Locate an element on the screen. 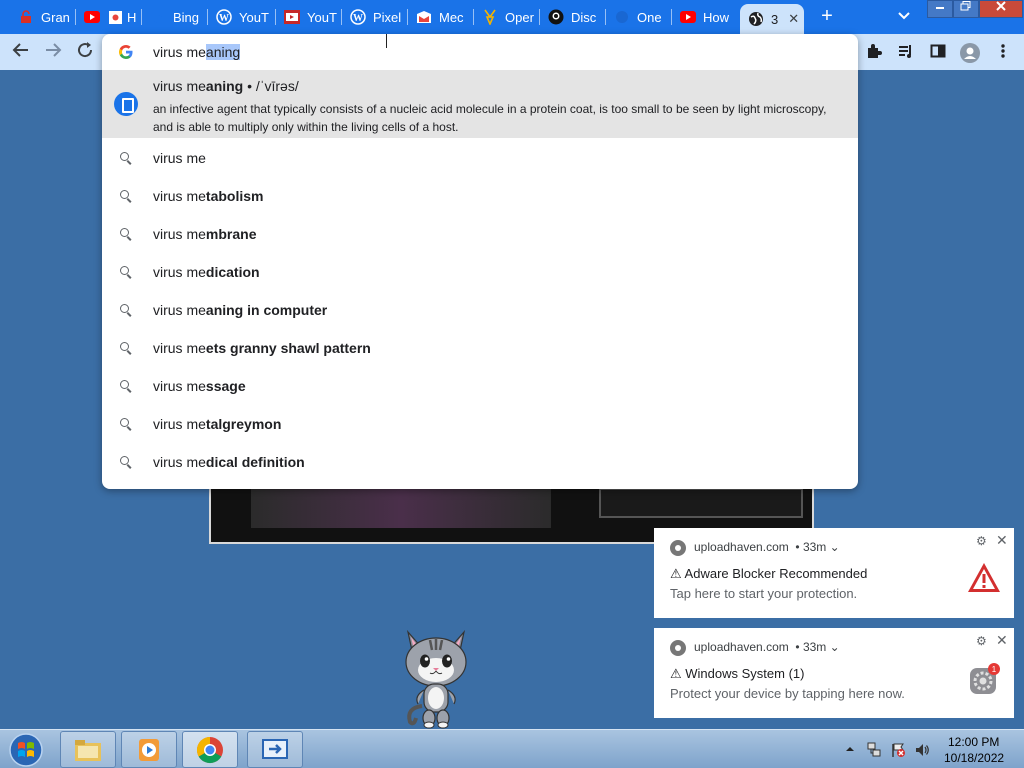 The width and height of the screenshot is (1024, 768). dictionary-book-icon is located at coordinates (126, 104).